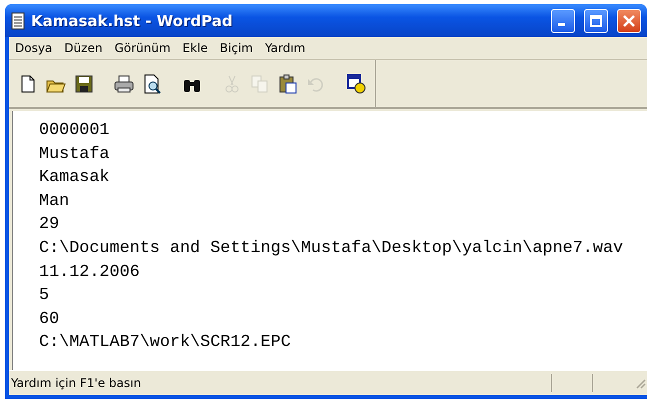 The width and height of the screenshot is (647, 403). Describe the element at coordinates (33, 48) in the screenshot. I see `menu-item: Dosya` at that location.